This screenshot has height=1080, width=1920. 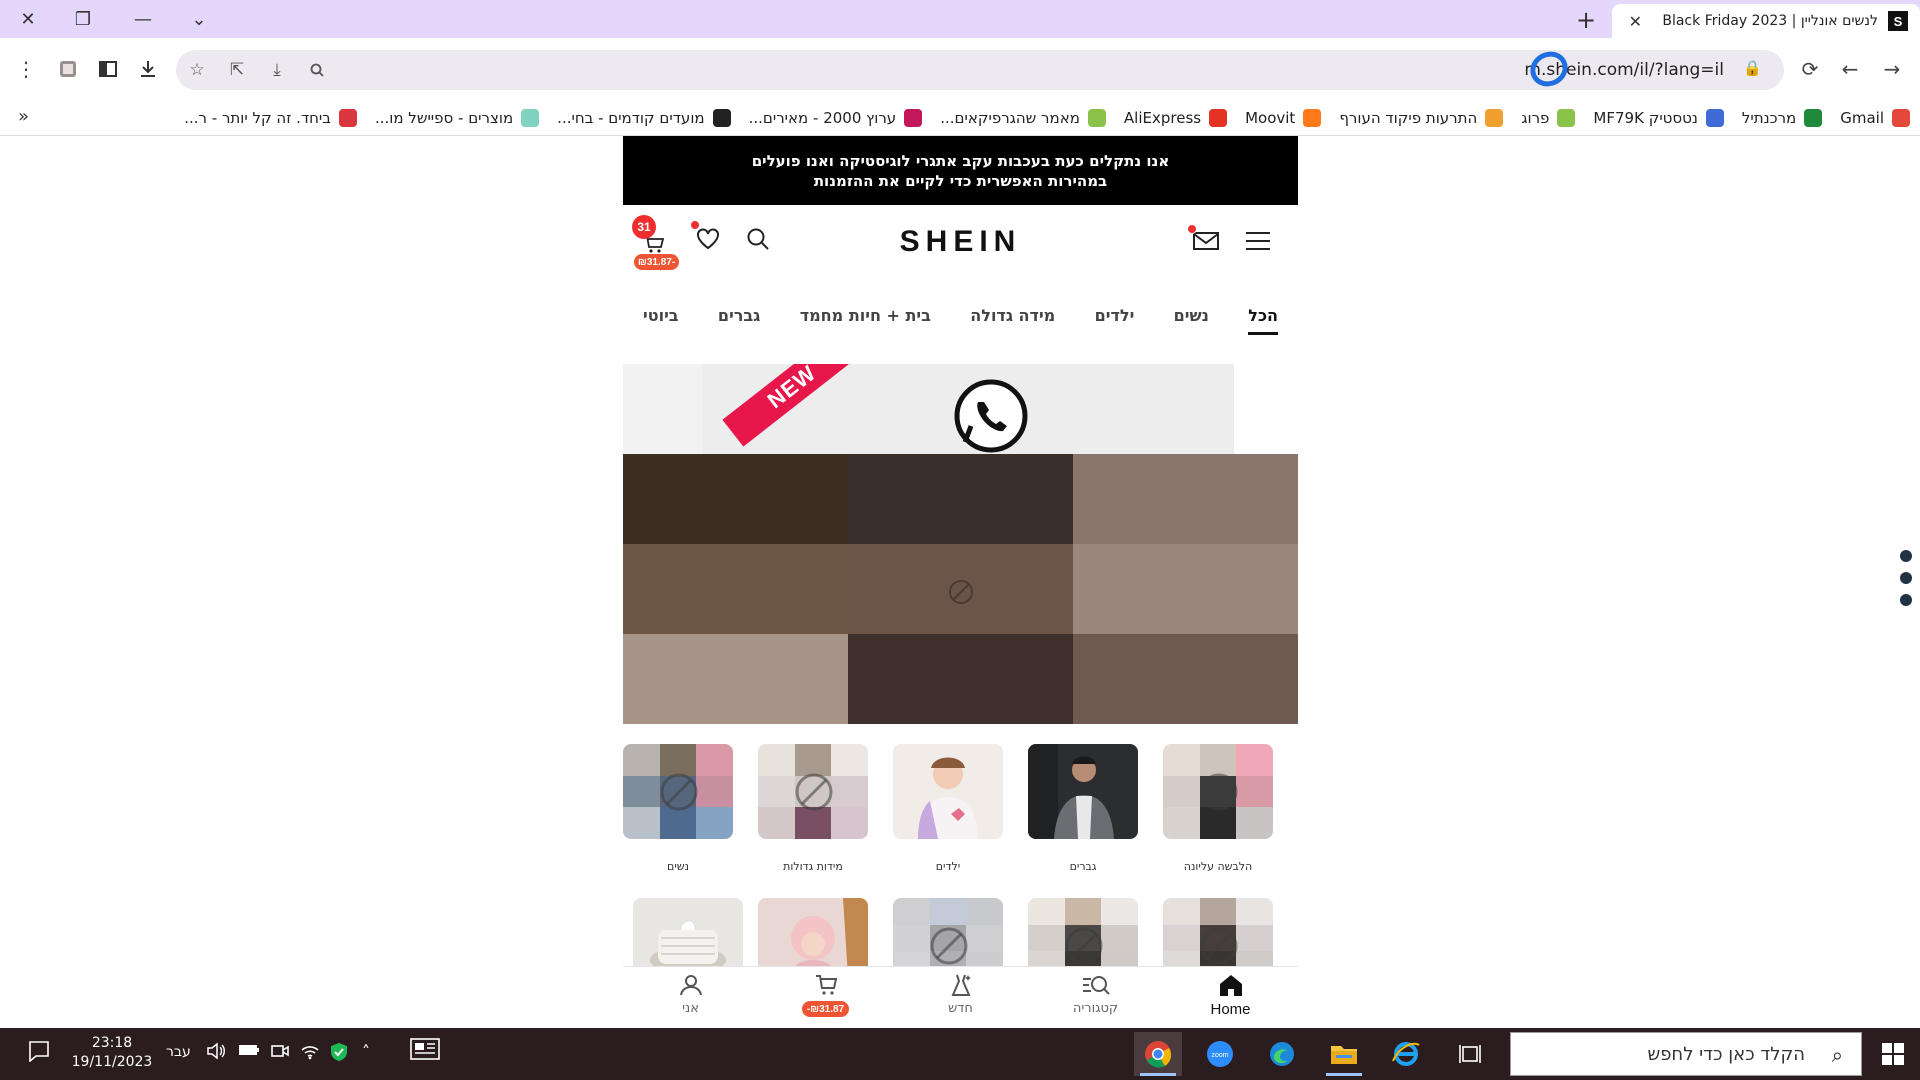 What do you see at coordinates (1782, 118) in the screenshot?
I see `bookmark-item: מרכנתיל` at bounding box center [1782, 118].